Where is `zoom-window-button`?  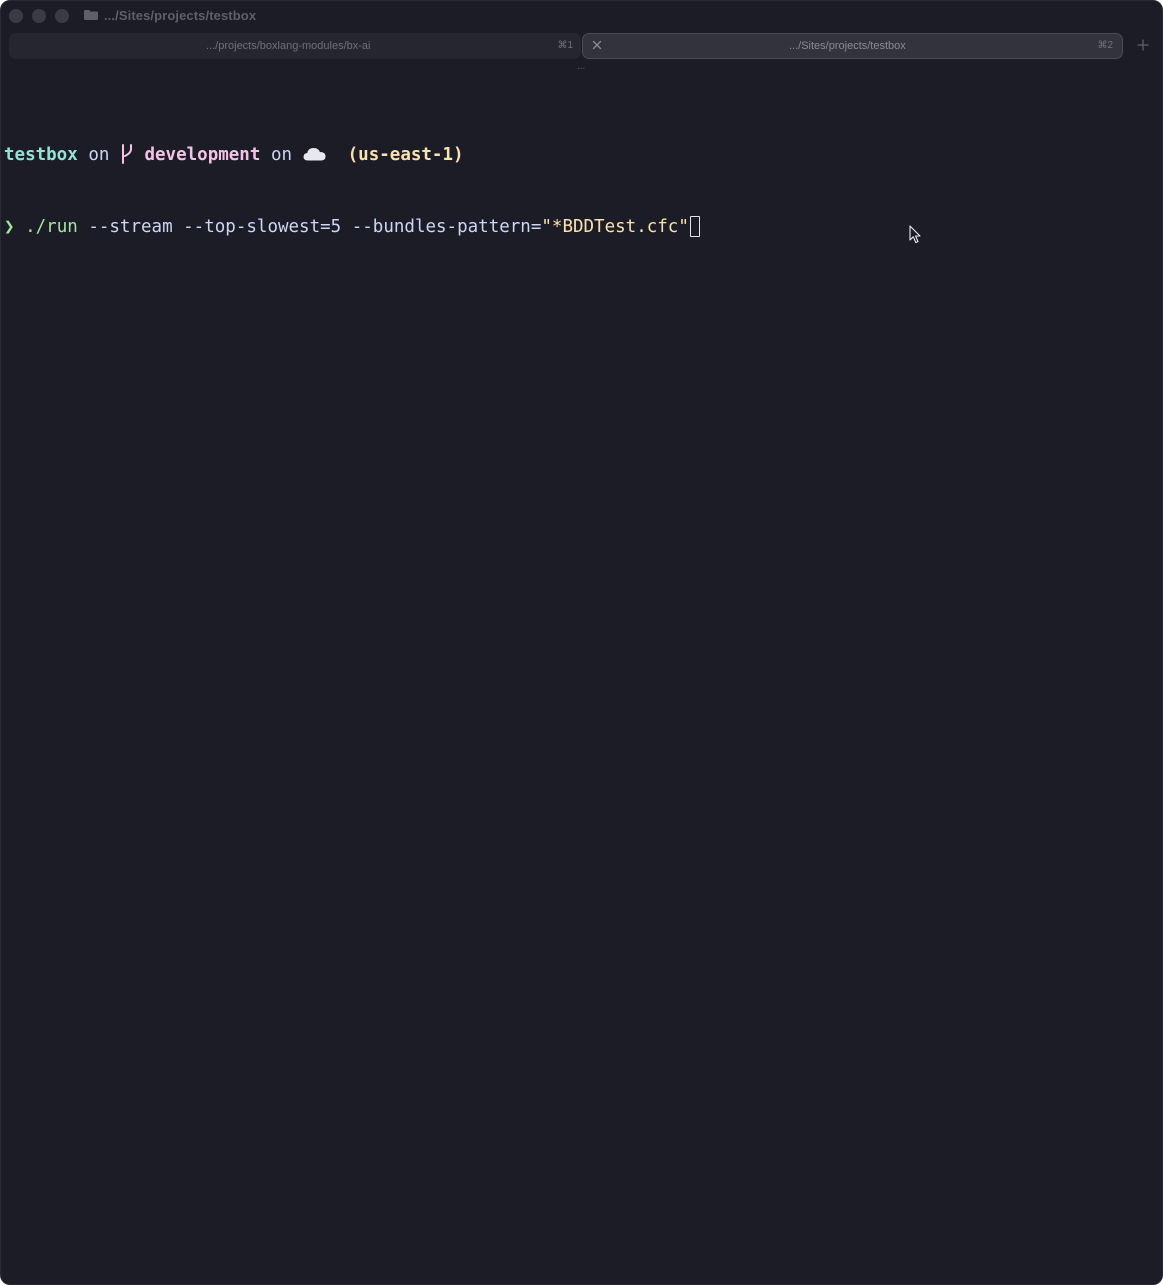
zoom-window-button is located at coordinates (62, 16).